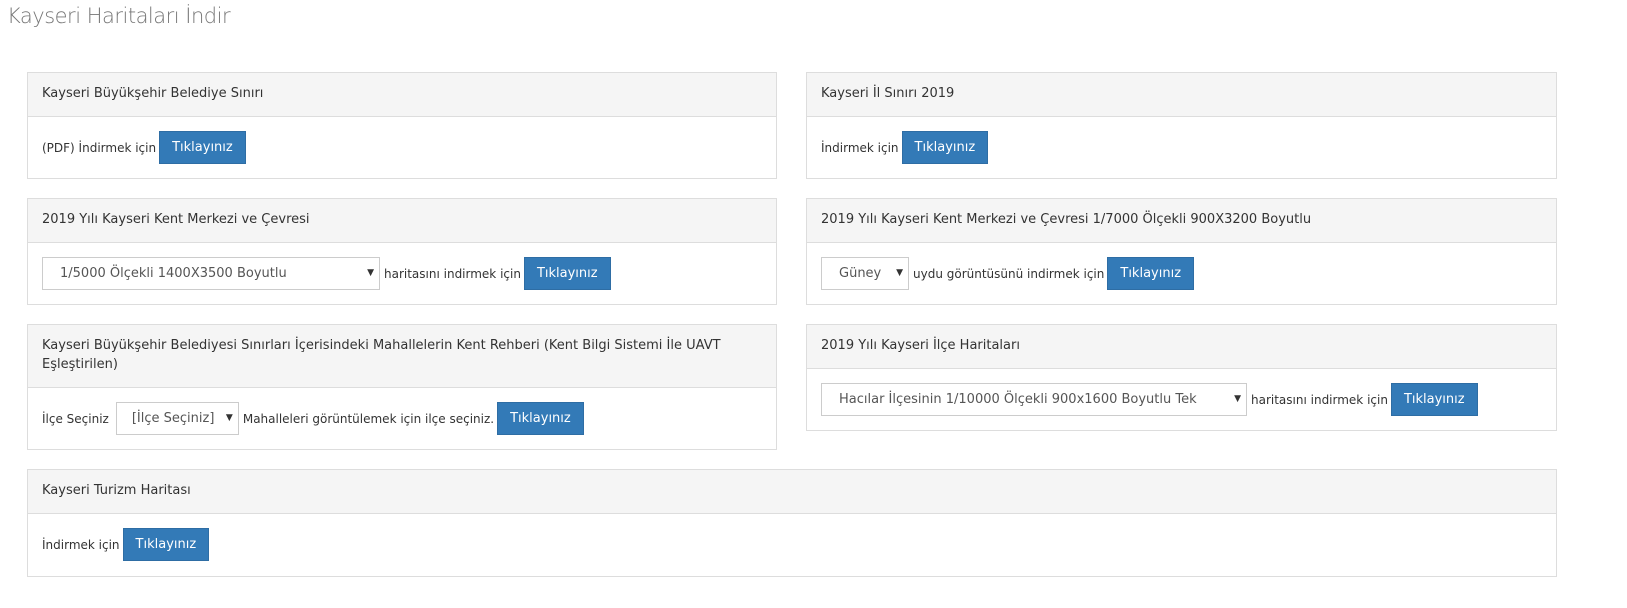 The image size is (1627, 608). I want to click on district-prefix-label: İlçe Seçiniz, so click(75, 418).